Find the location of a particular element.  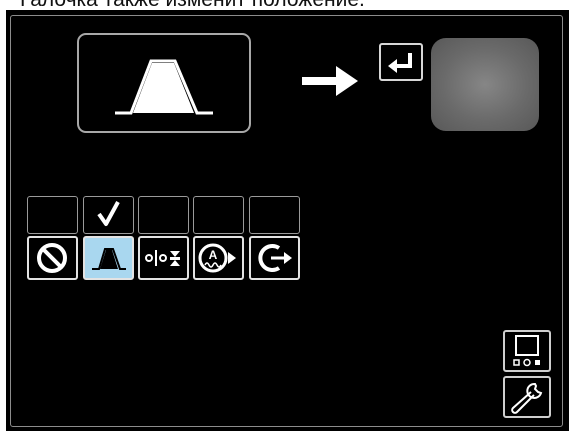

enter-key-button is located at coordinates (401, 62).